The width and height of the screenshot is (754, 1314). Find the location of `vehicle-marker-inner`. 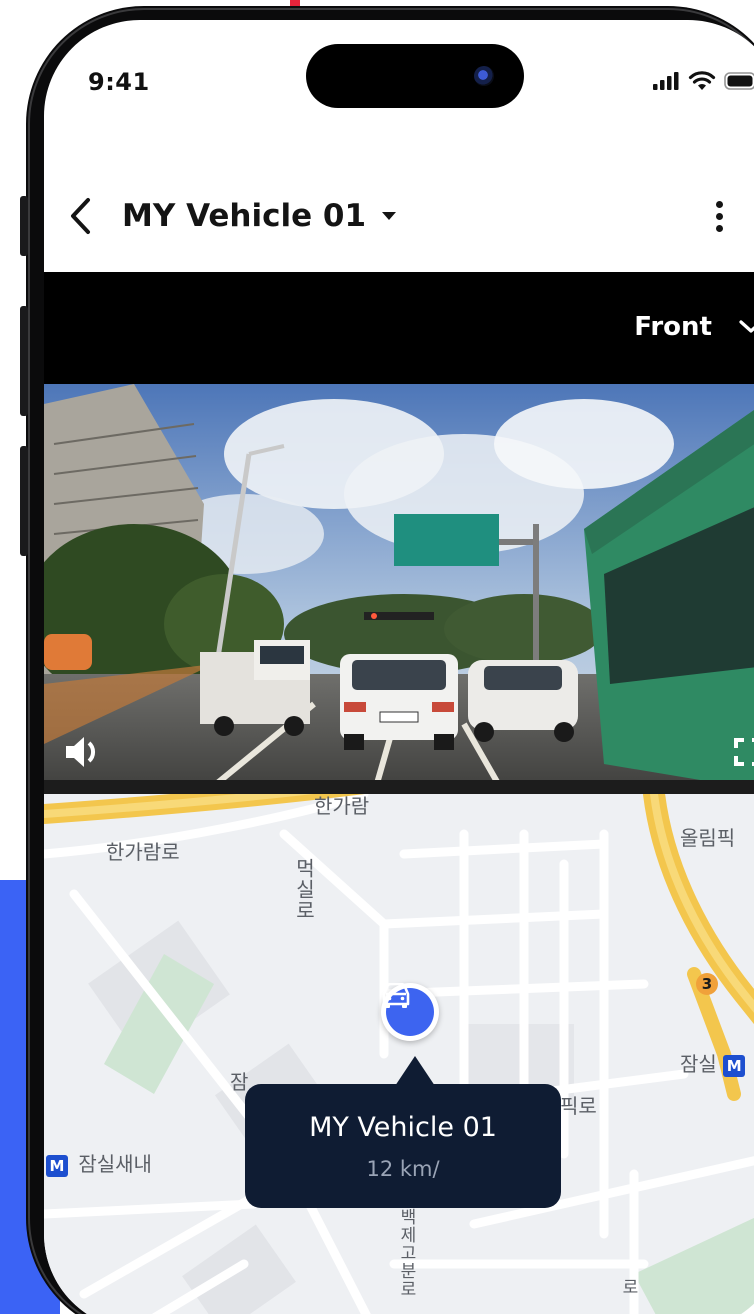

vehicle-marker-inner is located at coordinates (408, 1009).